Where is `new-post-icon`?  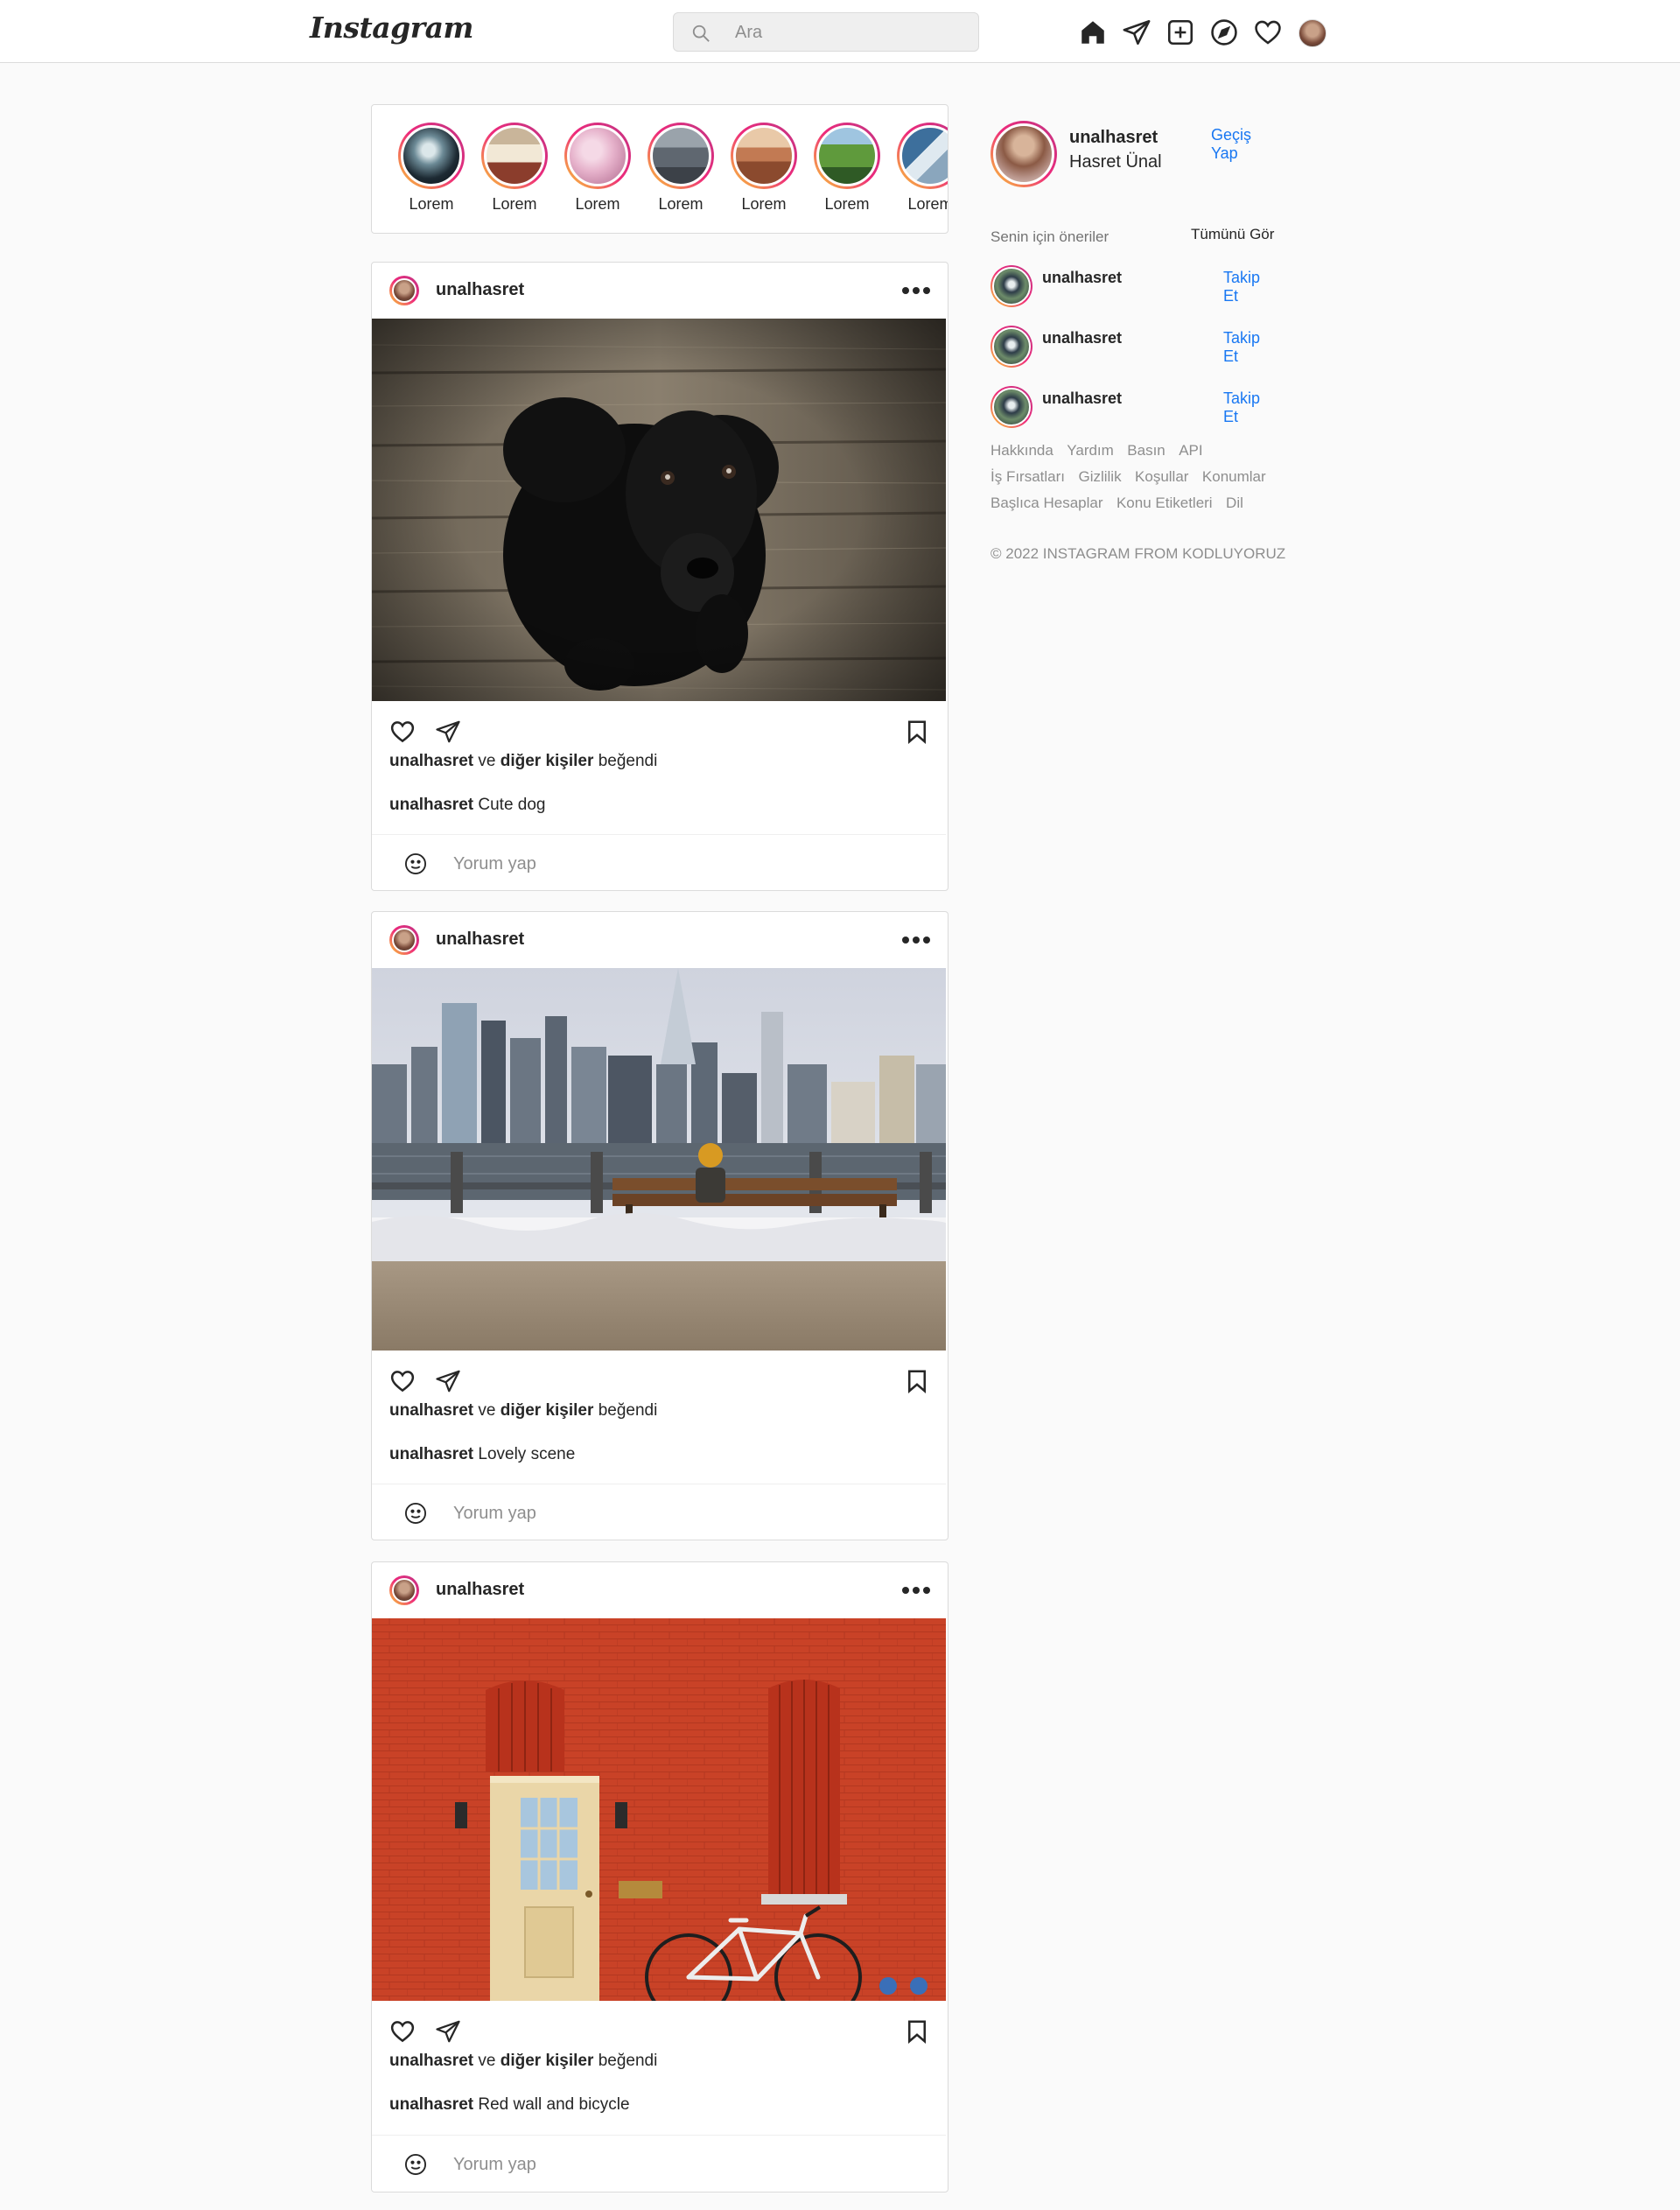 new-post-icon is located at coordinates (1180, 32).